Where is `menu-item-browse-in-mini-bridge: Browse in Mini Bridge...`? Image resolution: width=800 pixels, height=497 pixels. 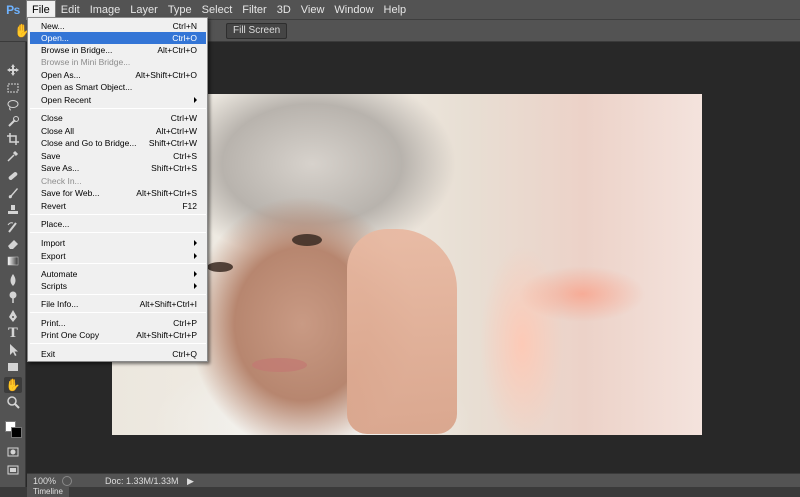
menu-item-browse-in-mini-bridge: Browse in Mini Bridge... is located at coordinates (118, 62).